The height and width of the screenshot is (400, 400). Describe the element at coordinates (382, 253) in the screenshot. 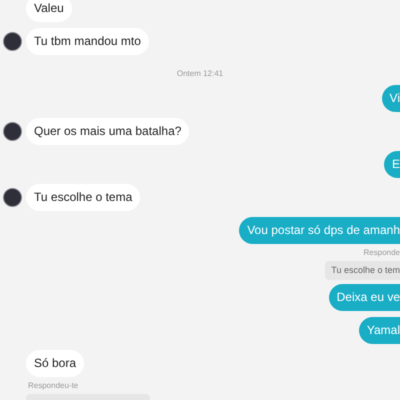

I see `reply-label: Responde` at that location.